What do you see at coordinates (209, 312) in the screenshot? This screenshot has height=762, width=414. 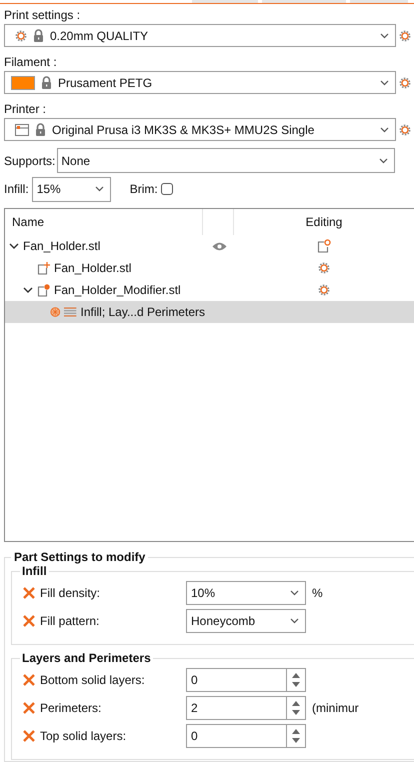 I see `tree-row: Infill; Lay...d Perimeters` at bounding box center [209, 312].